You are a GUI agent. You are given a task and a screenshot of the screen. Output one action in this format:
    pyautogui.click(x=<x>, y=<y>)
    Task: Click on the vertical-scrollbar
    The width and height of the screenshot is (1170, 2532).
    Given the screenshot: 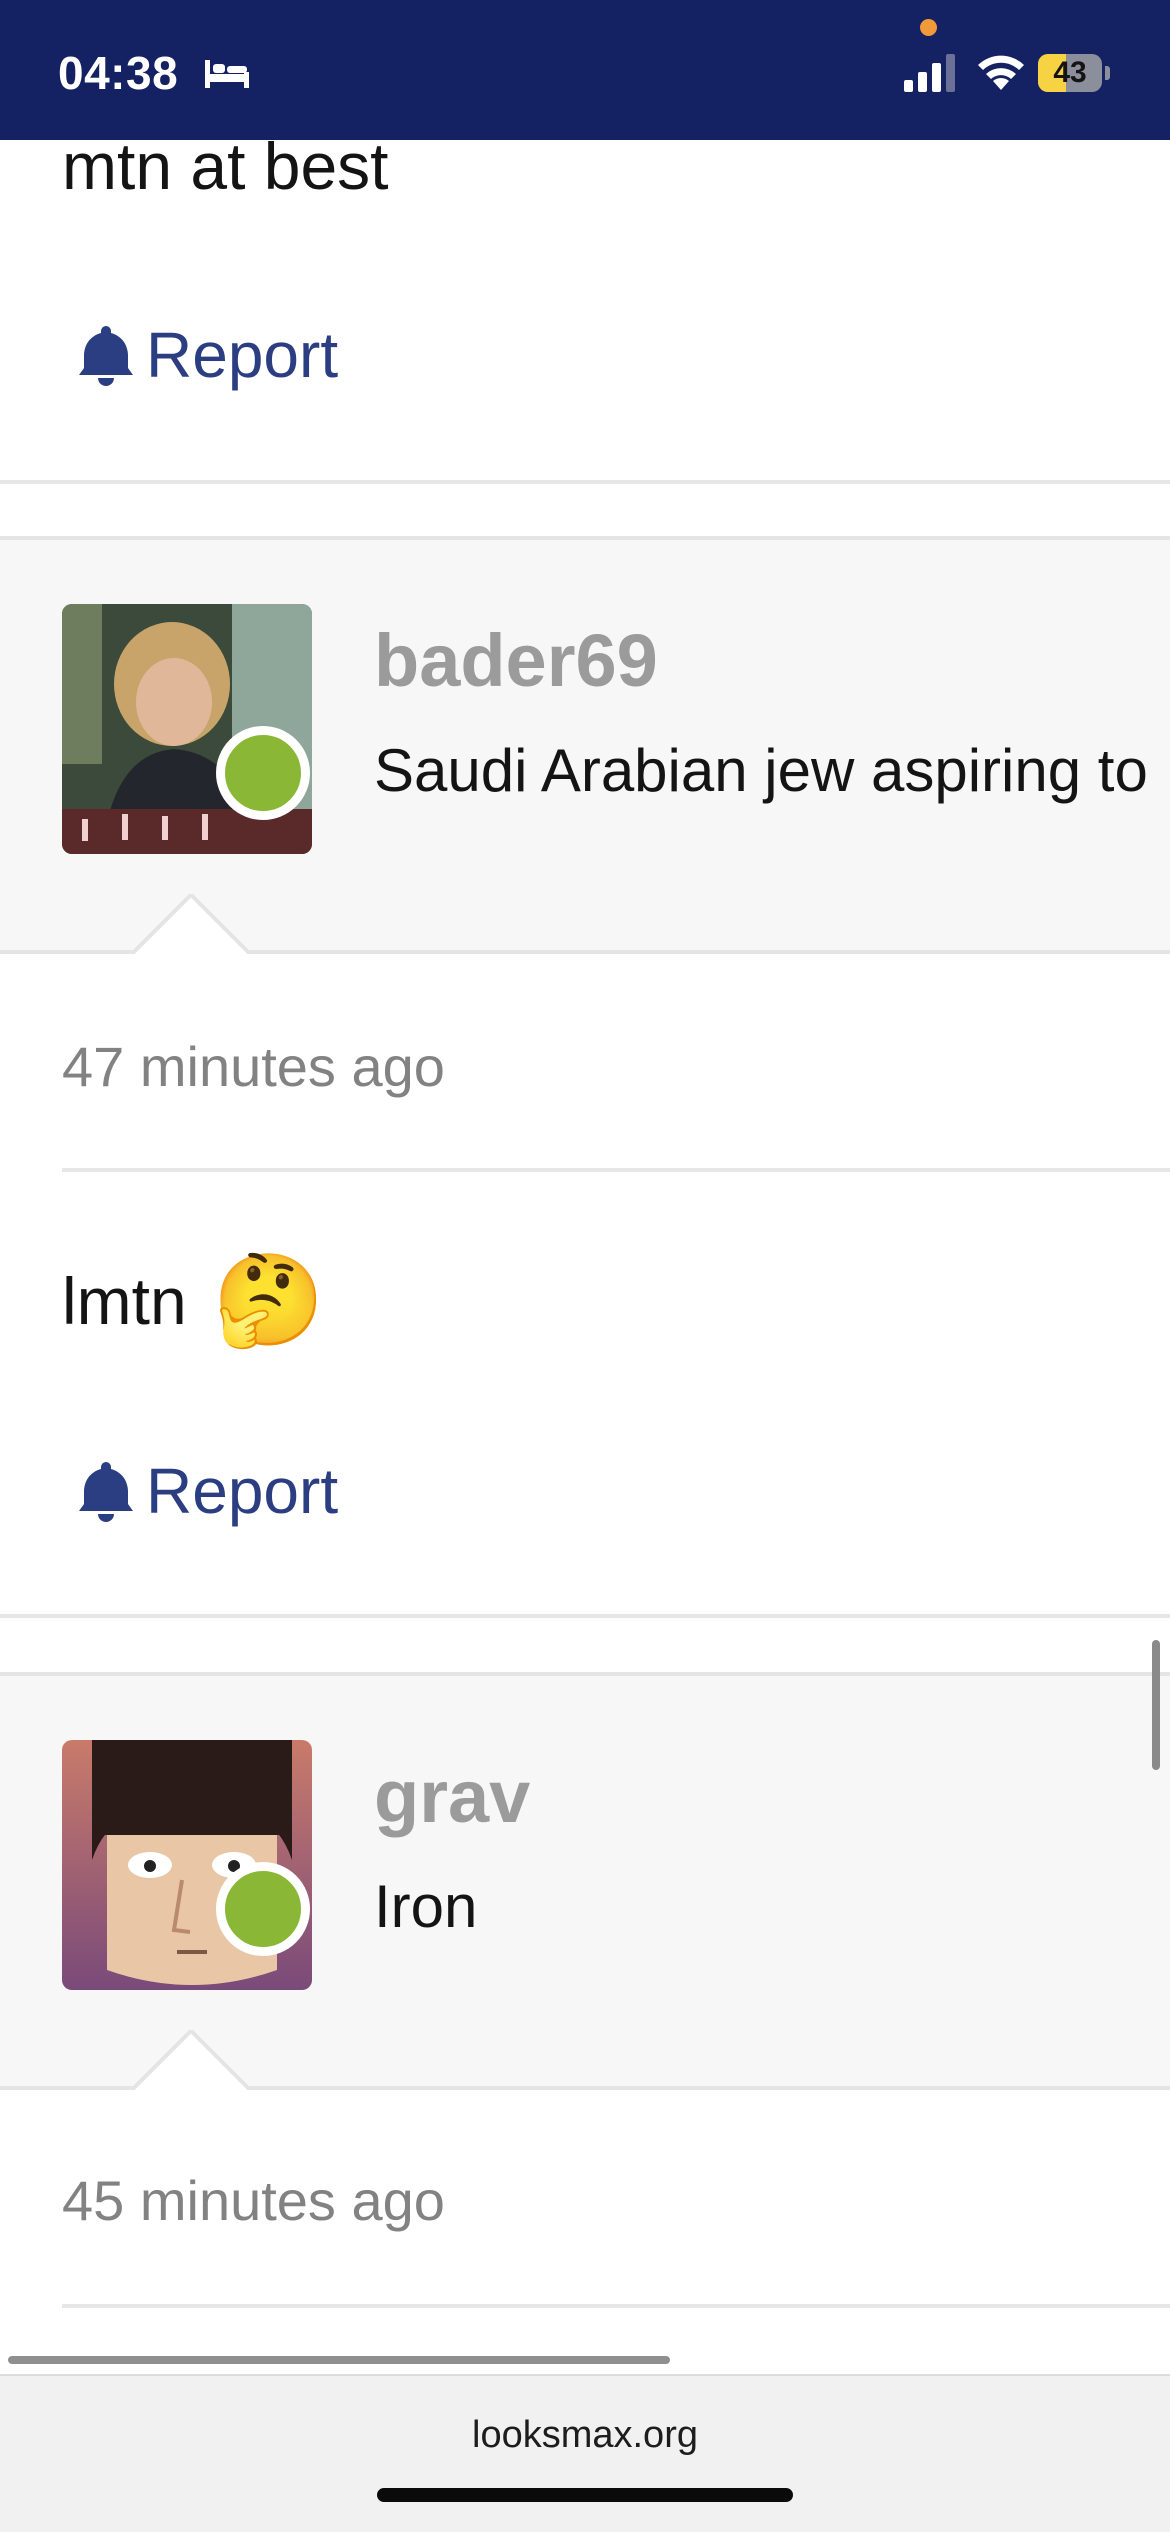 What is the action you would take?
    pyautogui.click(x=1156, y=1705)
    